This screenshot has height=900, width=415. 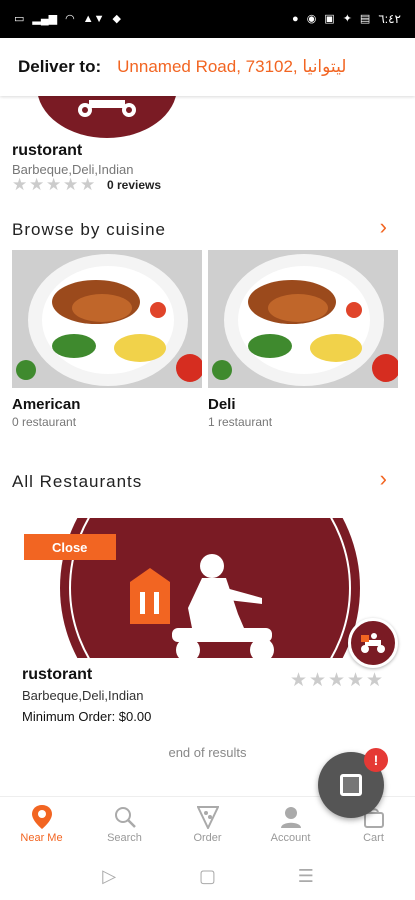 I want to click on nav-near-me: Near Me, so click(x=41, y=824).